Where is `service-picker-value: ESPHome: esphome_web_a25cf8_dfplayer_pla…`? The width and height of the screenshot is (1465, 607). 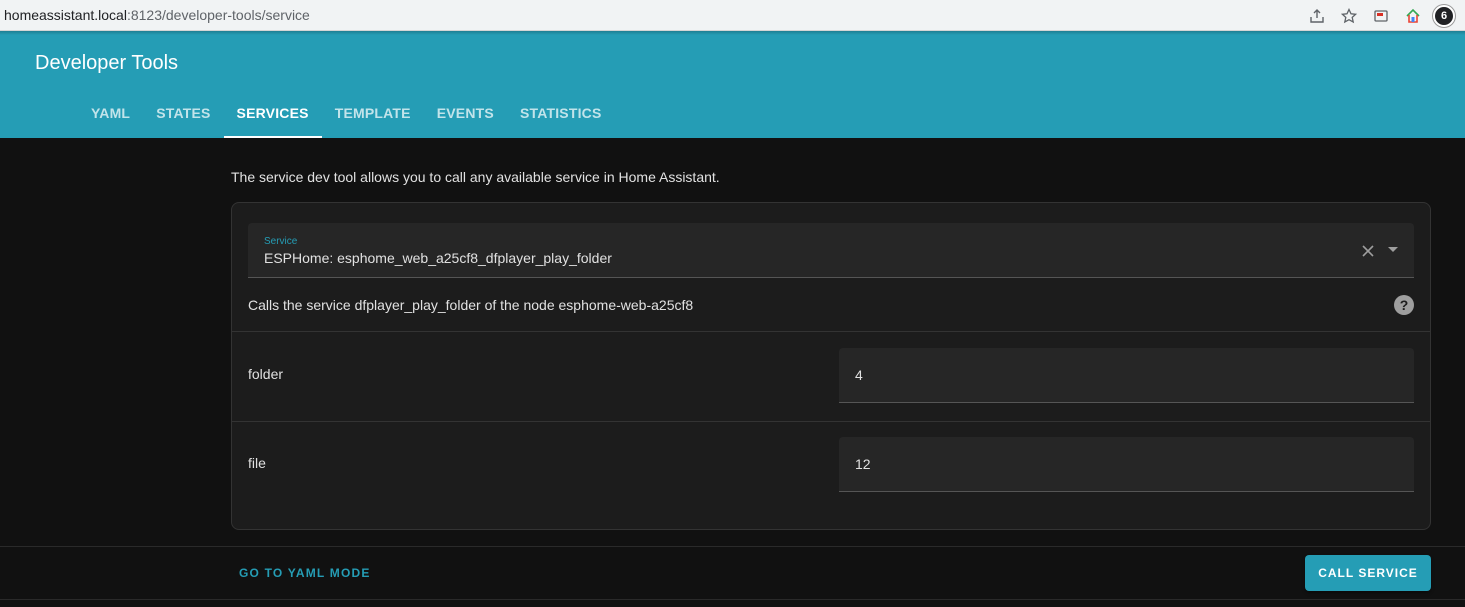 service-picker-value: ESPHome: esphome_web_a25cf8_dfplayer_pla… is located at coordinates (438, 258).